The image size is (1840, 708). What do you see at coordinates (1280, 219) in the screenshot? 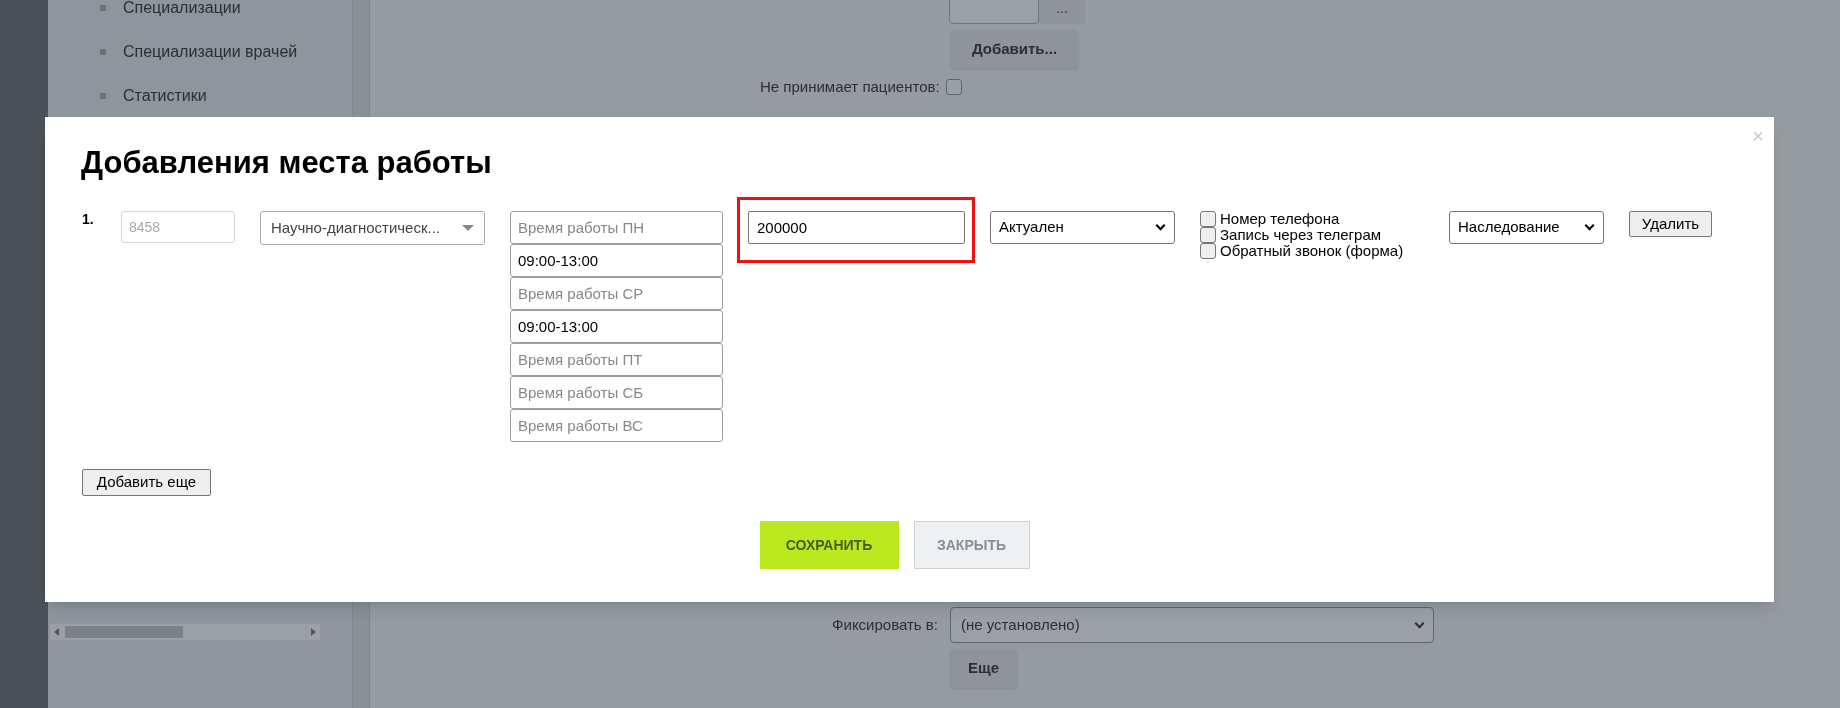
I see `checkbox-label: Номер телефона` at bounding box center [1280, 219].